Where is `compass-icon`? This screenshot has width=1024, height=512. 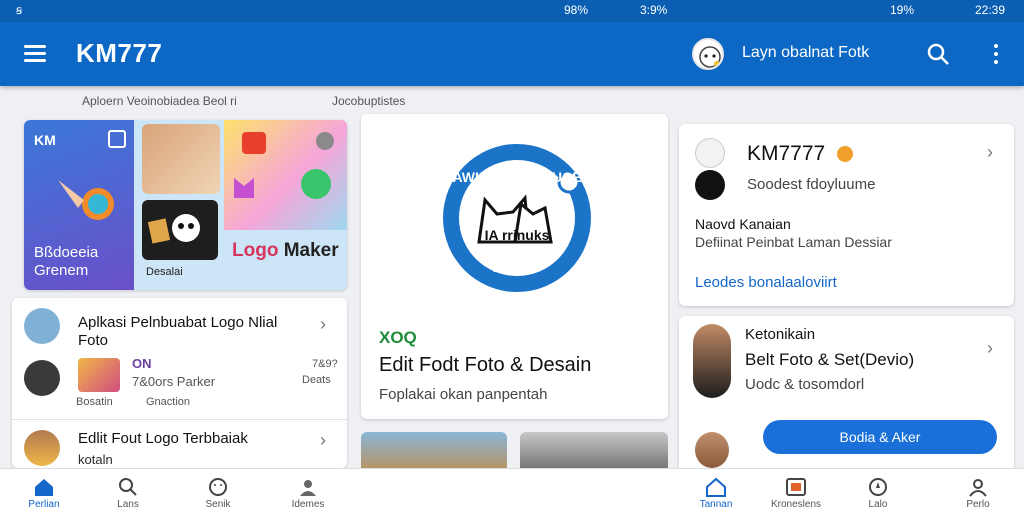 compass-icon is located at coordinates (878, 487).